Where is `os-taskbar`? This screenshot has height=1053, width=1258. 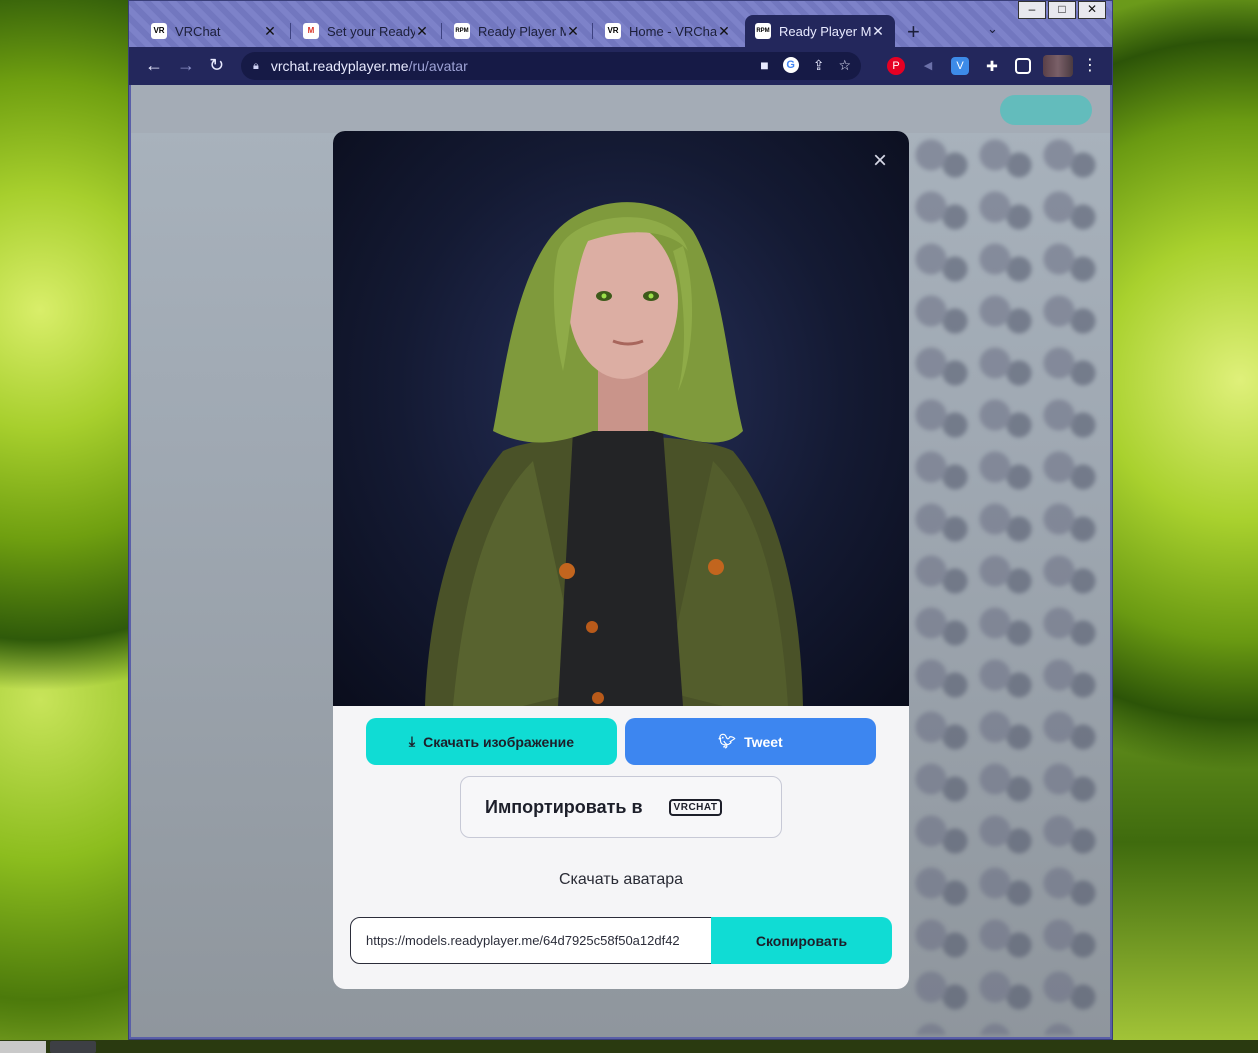
os-taskbar is located at coordinates (629, 1046).